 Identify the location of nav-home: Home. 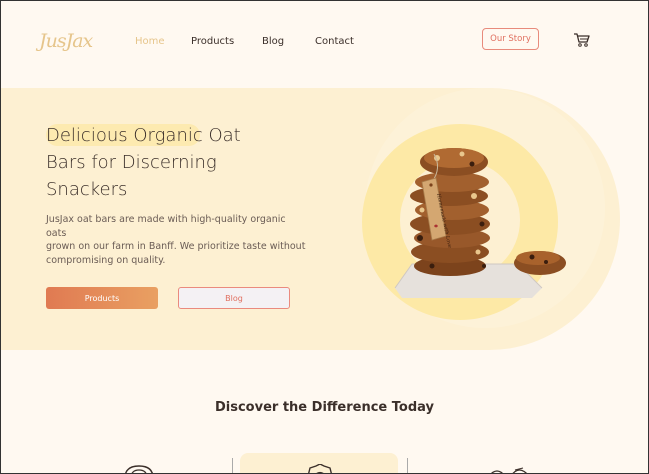
(150, 41).